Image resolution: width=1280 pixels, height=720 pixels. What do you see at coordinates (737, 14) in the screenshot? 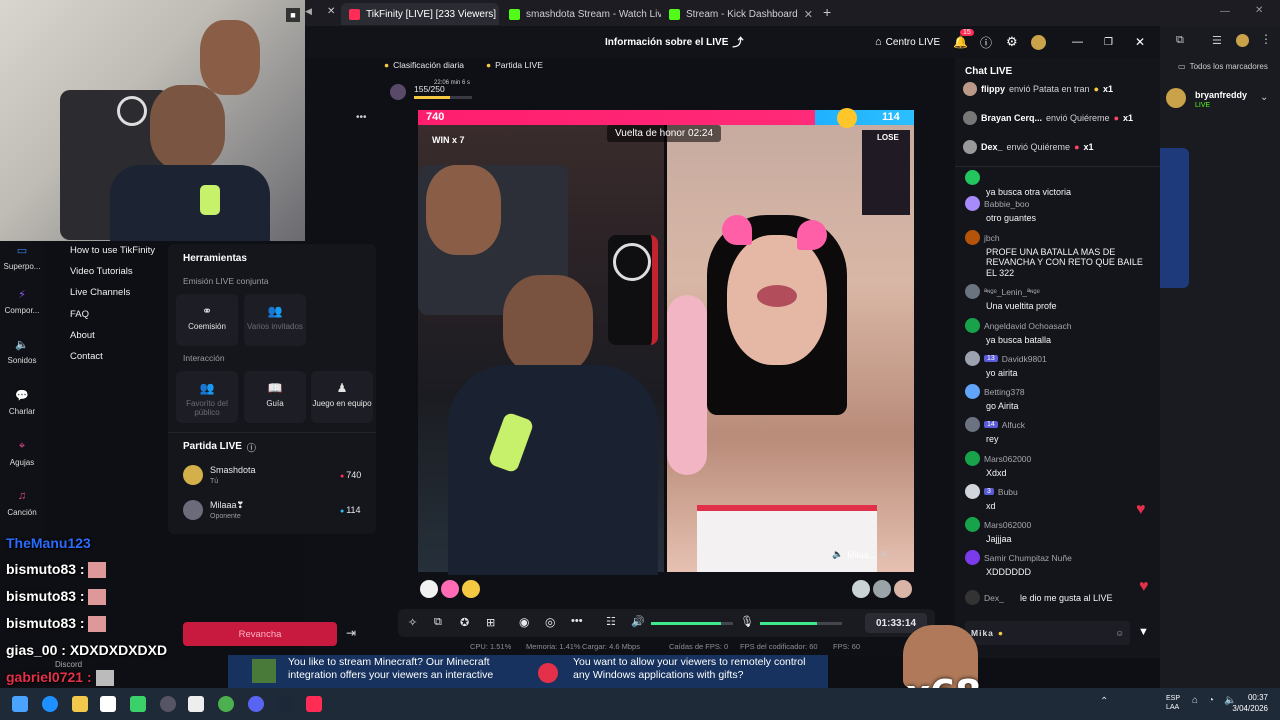
I see `tab-kick-dashboard: Stream - Kick Dashboard ✕` at bounding box center [737, 14].